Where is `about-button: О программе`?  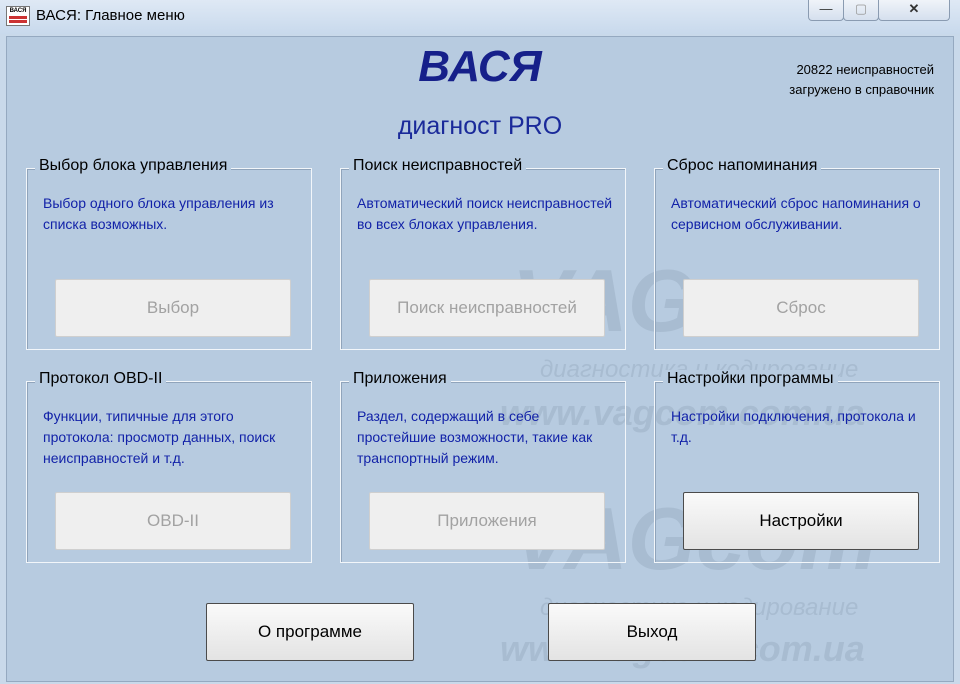 about-button: О программе is located at coordinates (310, 632).